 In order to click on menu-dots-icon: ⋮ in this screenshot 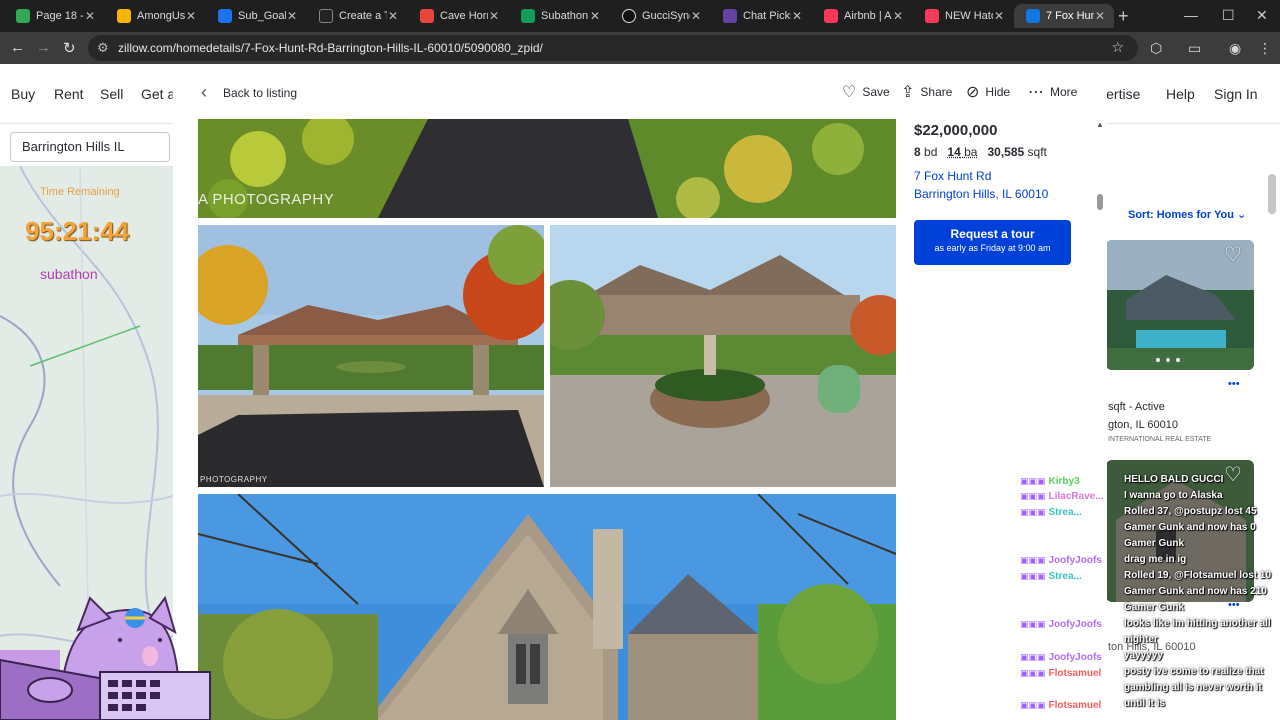, I will do `click(1265, 48)`.